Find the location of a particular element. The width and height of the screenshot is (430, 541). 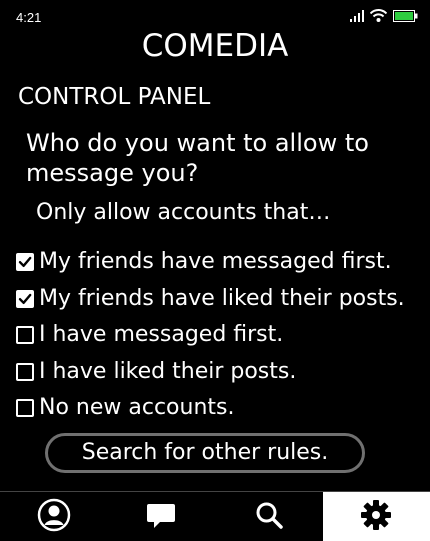

wifi-icon is located at coordinates (378, 16).